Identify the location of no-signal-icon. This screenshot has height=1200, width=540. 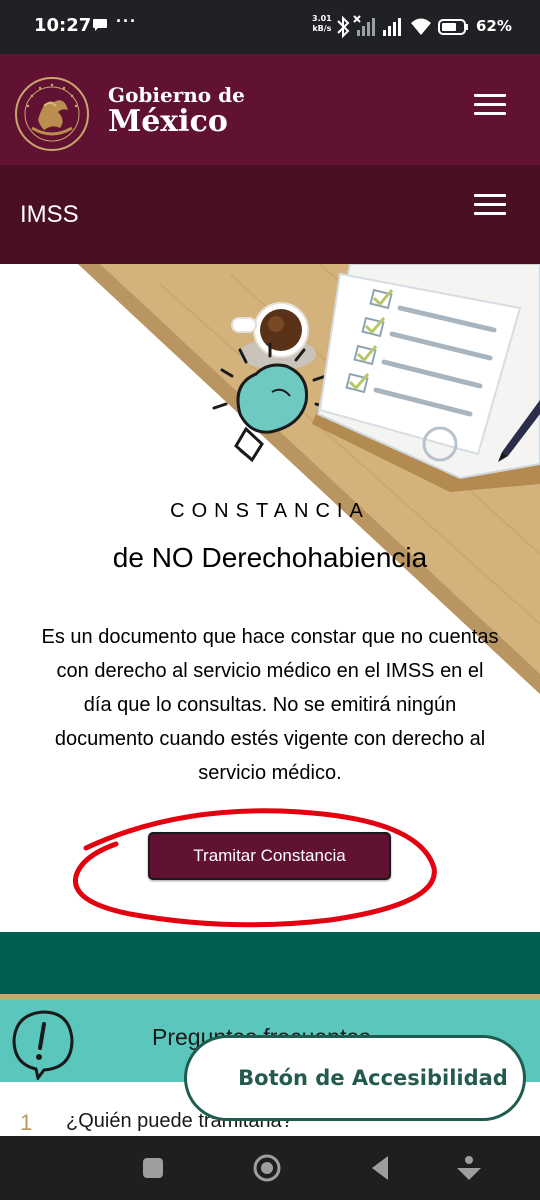
(364, 25).